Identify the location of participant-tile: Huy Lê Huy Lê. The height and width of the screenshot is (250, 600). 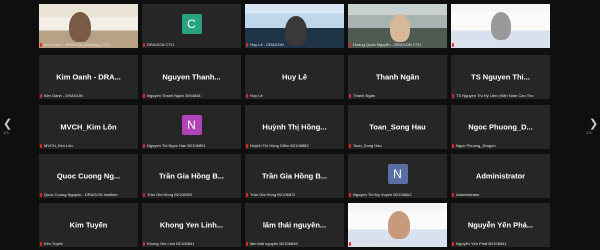
(294, 77).